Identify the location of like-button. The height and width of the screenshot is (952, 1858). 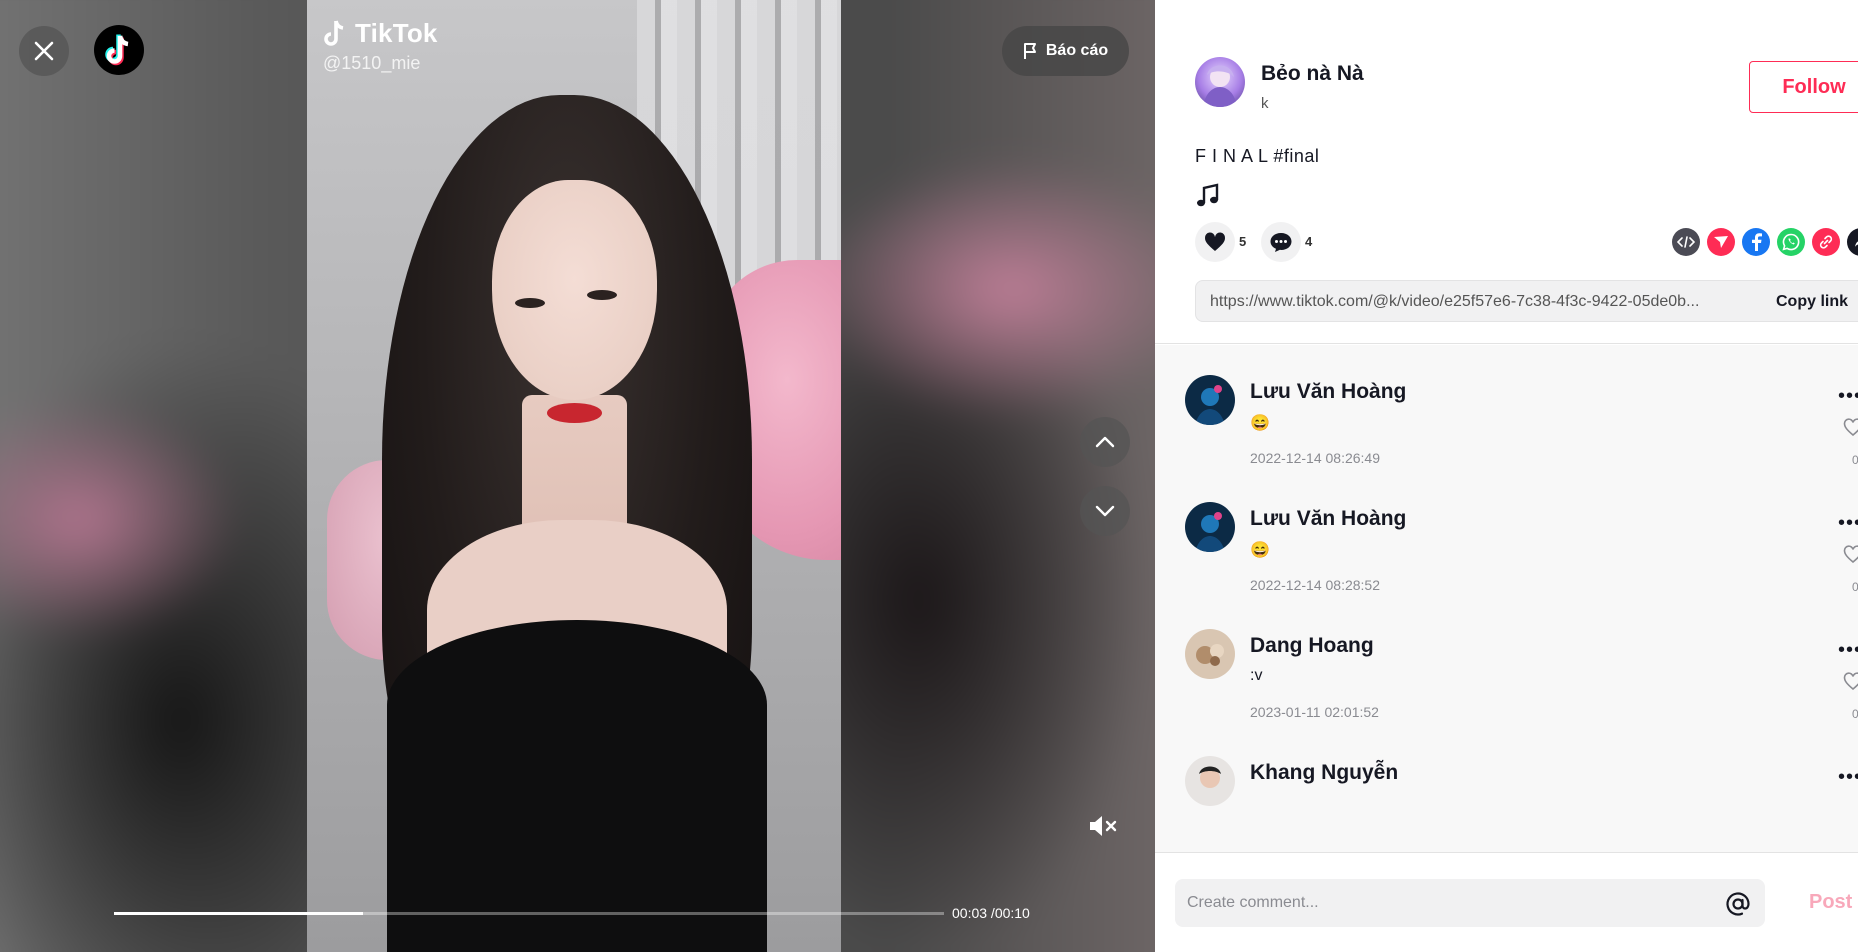
(1215, 242).